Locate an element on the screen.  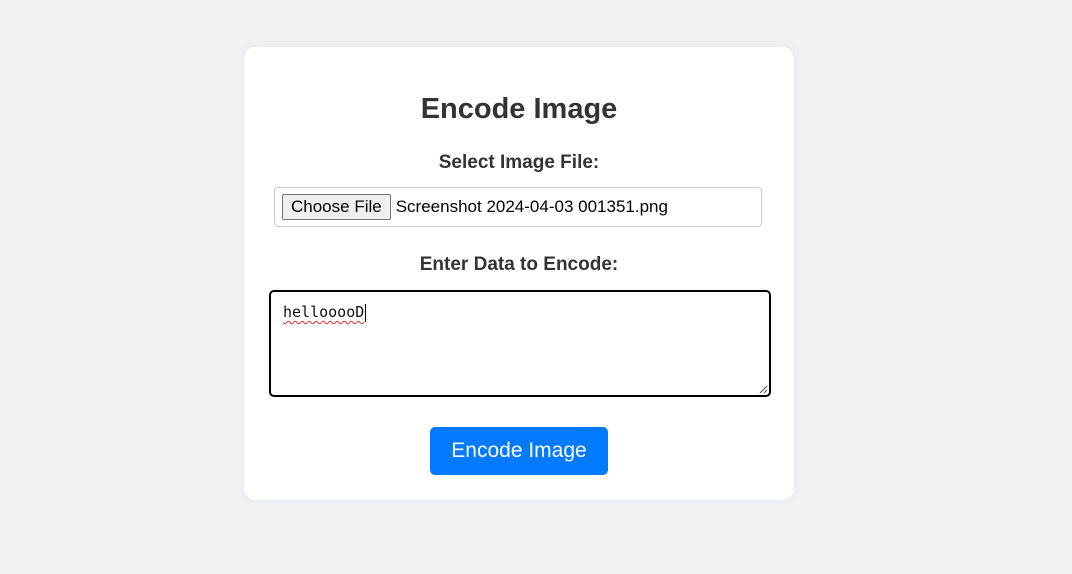
selected-file-name: Screenshot 2024-04-03 001351.png is located at coordinates (531, 206).